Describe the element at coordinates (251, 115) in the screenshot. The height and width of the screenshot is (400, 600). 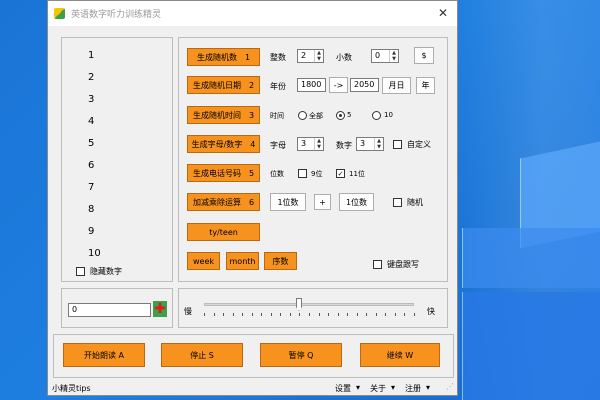
I see `shortcut-key: 3` at that location.